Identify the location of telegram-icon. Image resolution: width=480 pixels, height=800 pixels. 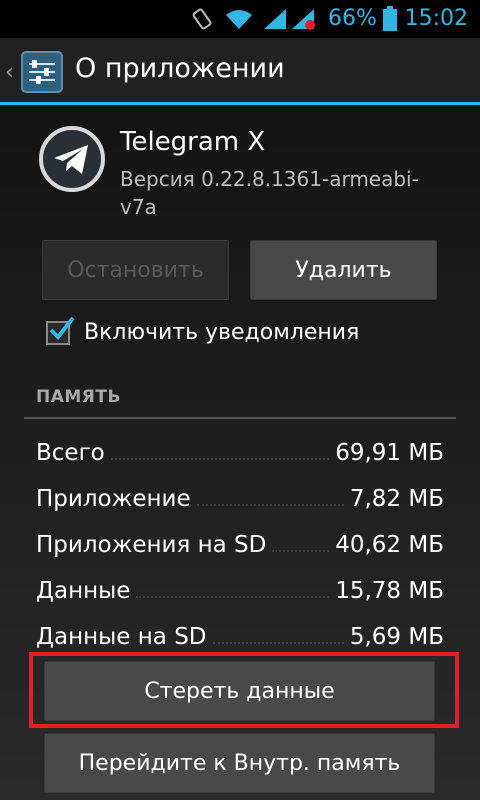
(72, 159).